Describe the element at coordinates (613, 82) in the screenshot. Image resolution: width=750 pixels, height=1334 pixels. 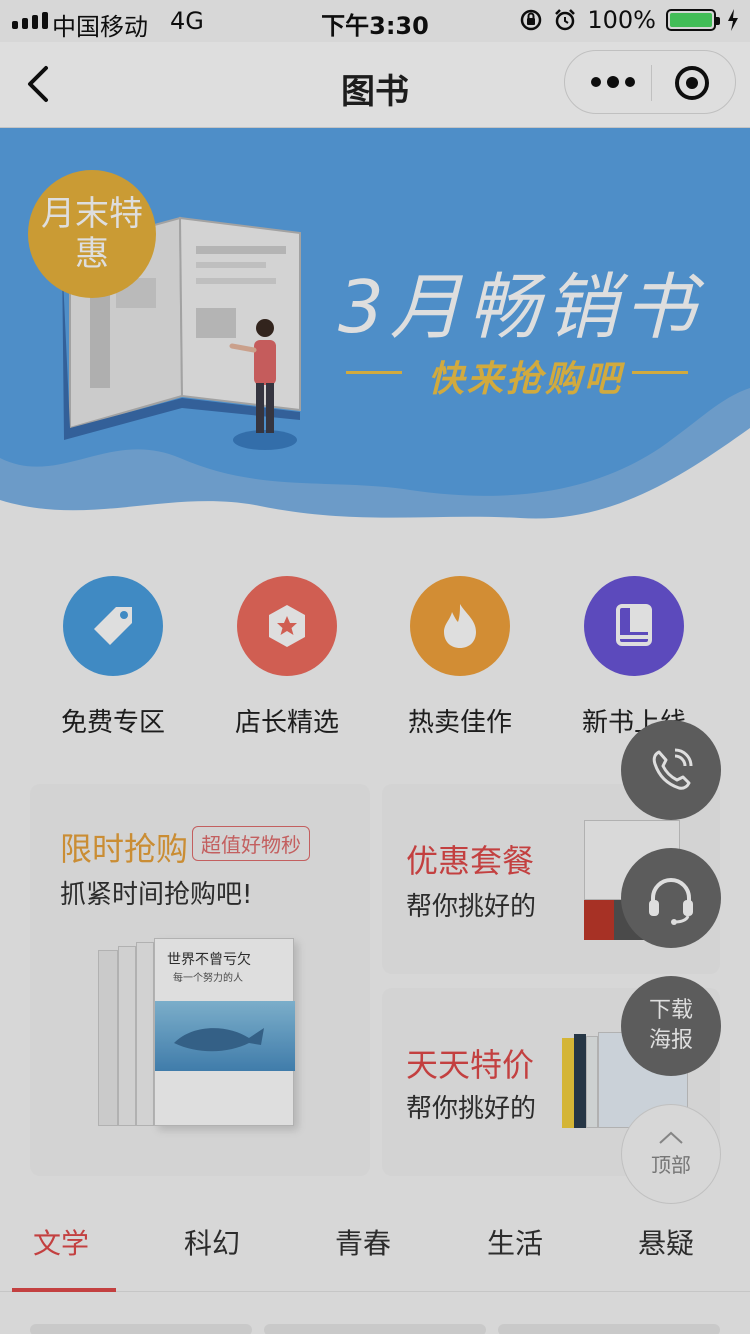
I see `more-icon` at that location.